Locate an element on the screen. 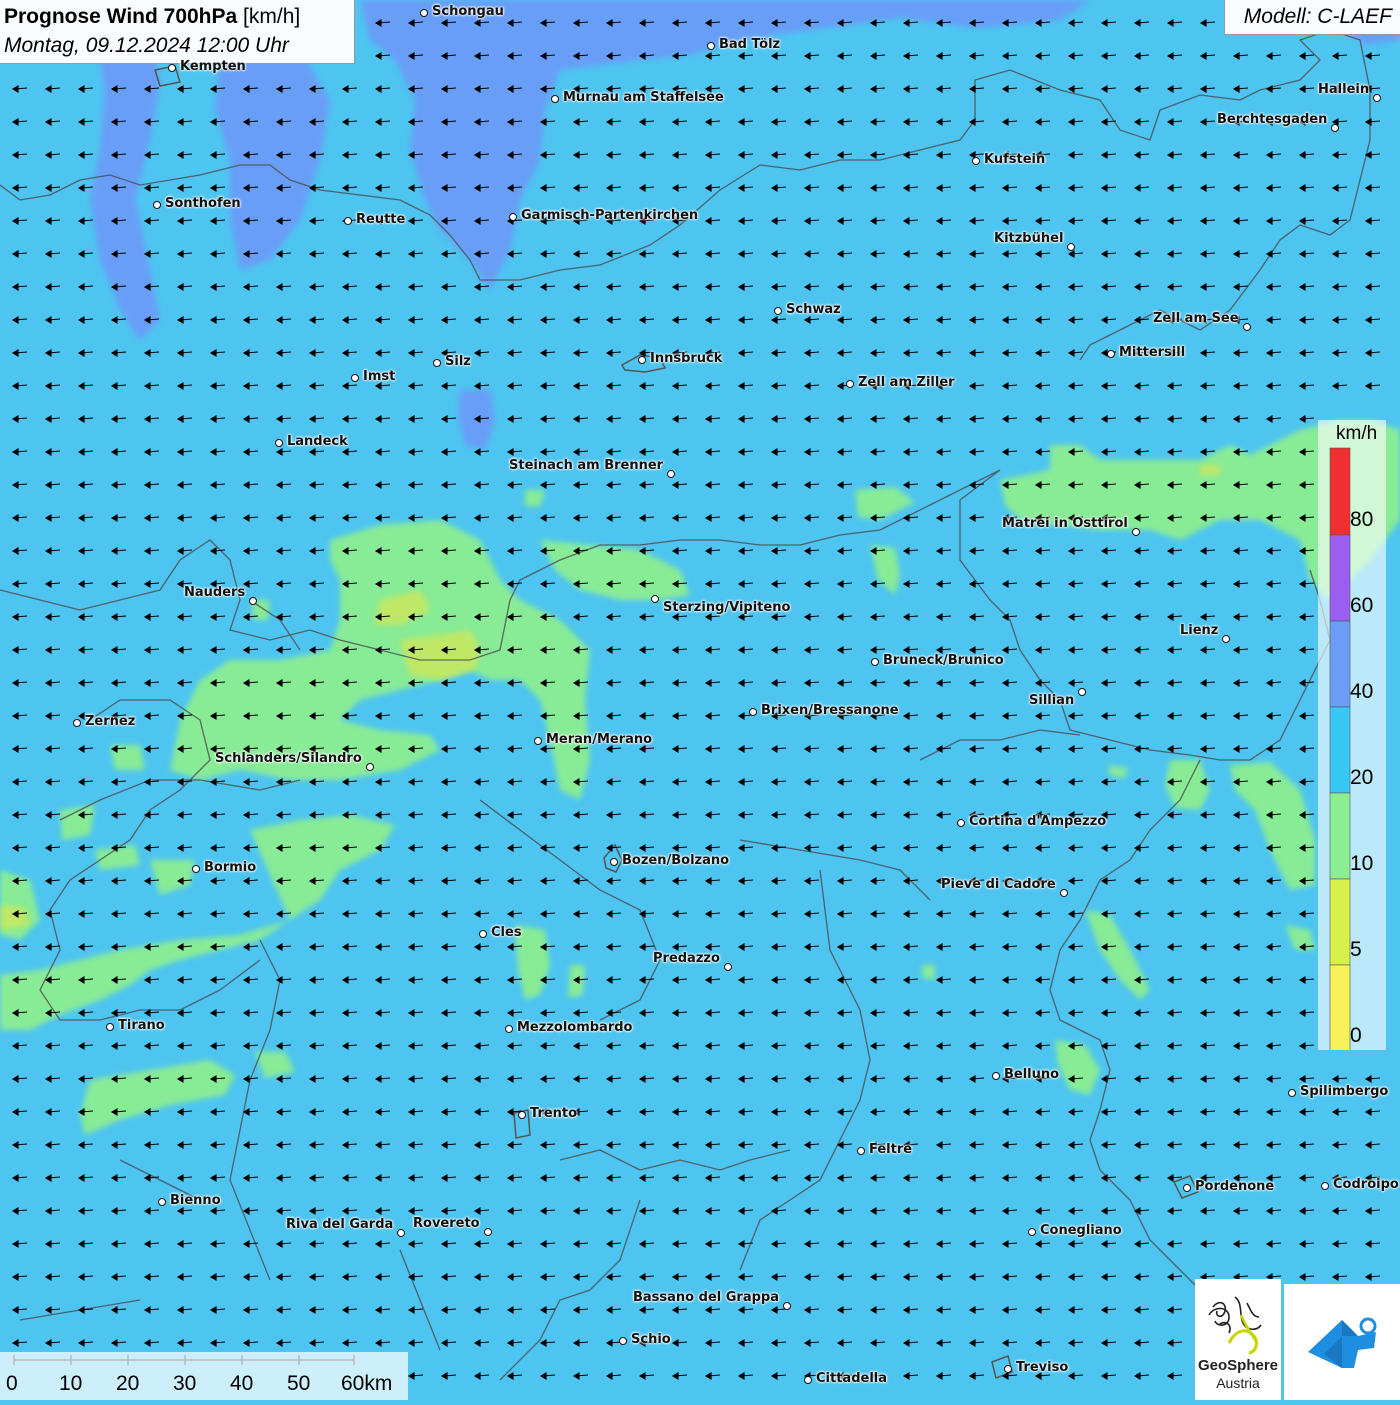  city-label: Bad Tölz is located at coordinates (750, 44).